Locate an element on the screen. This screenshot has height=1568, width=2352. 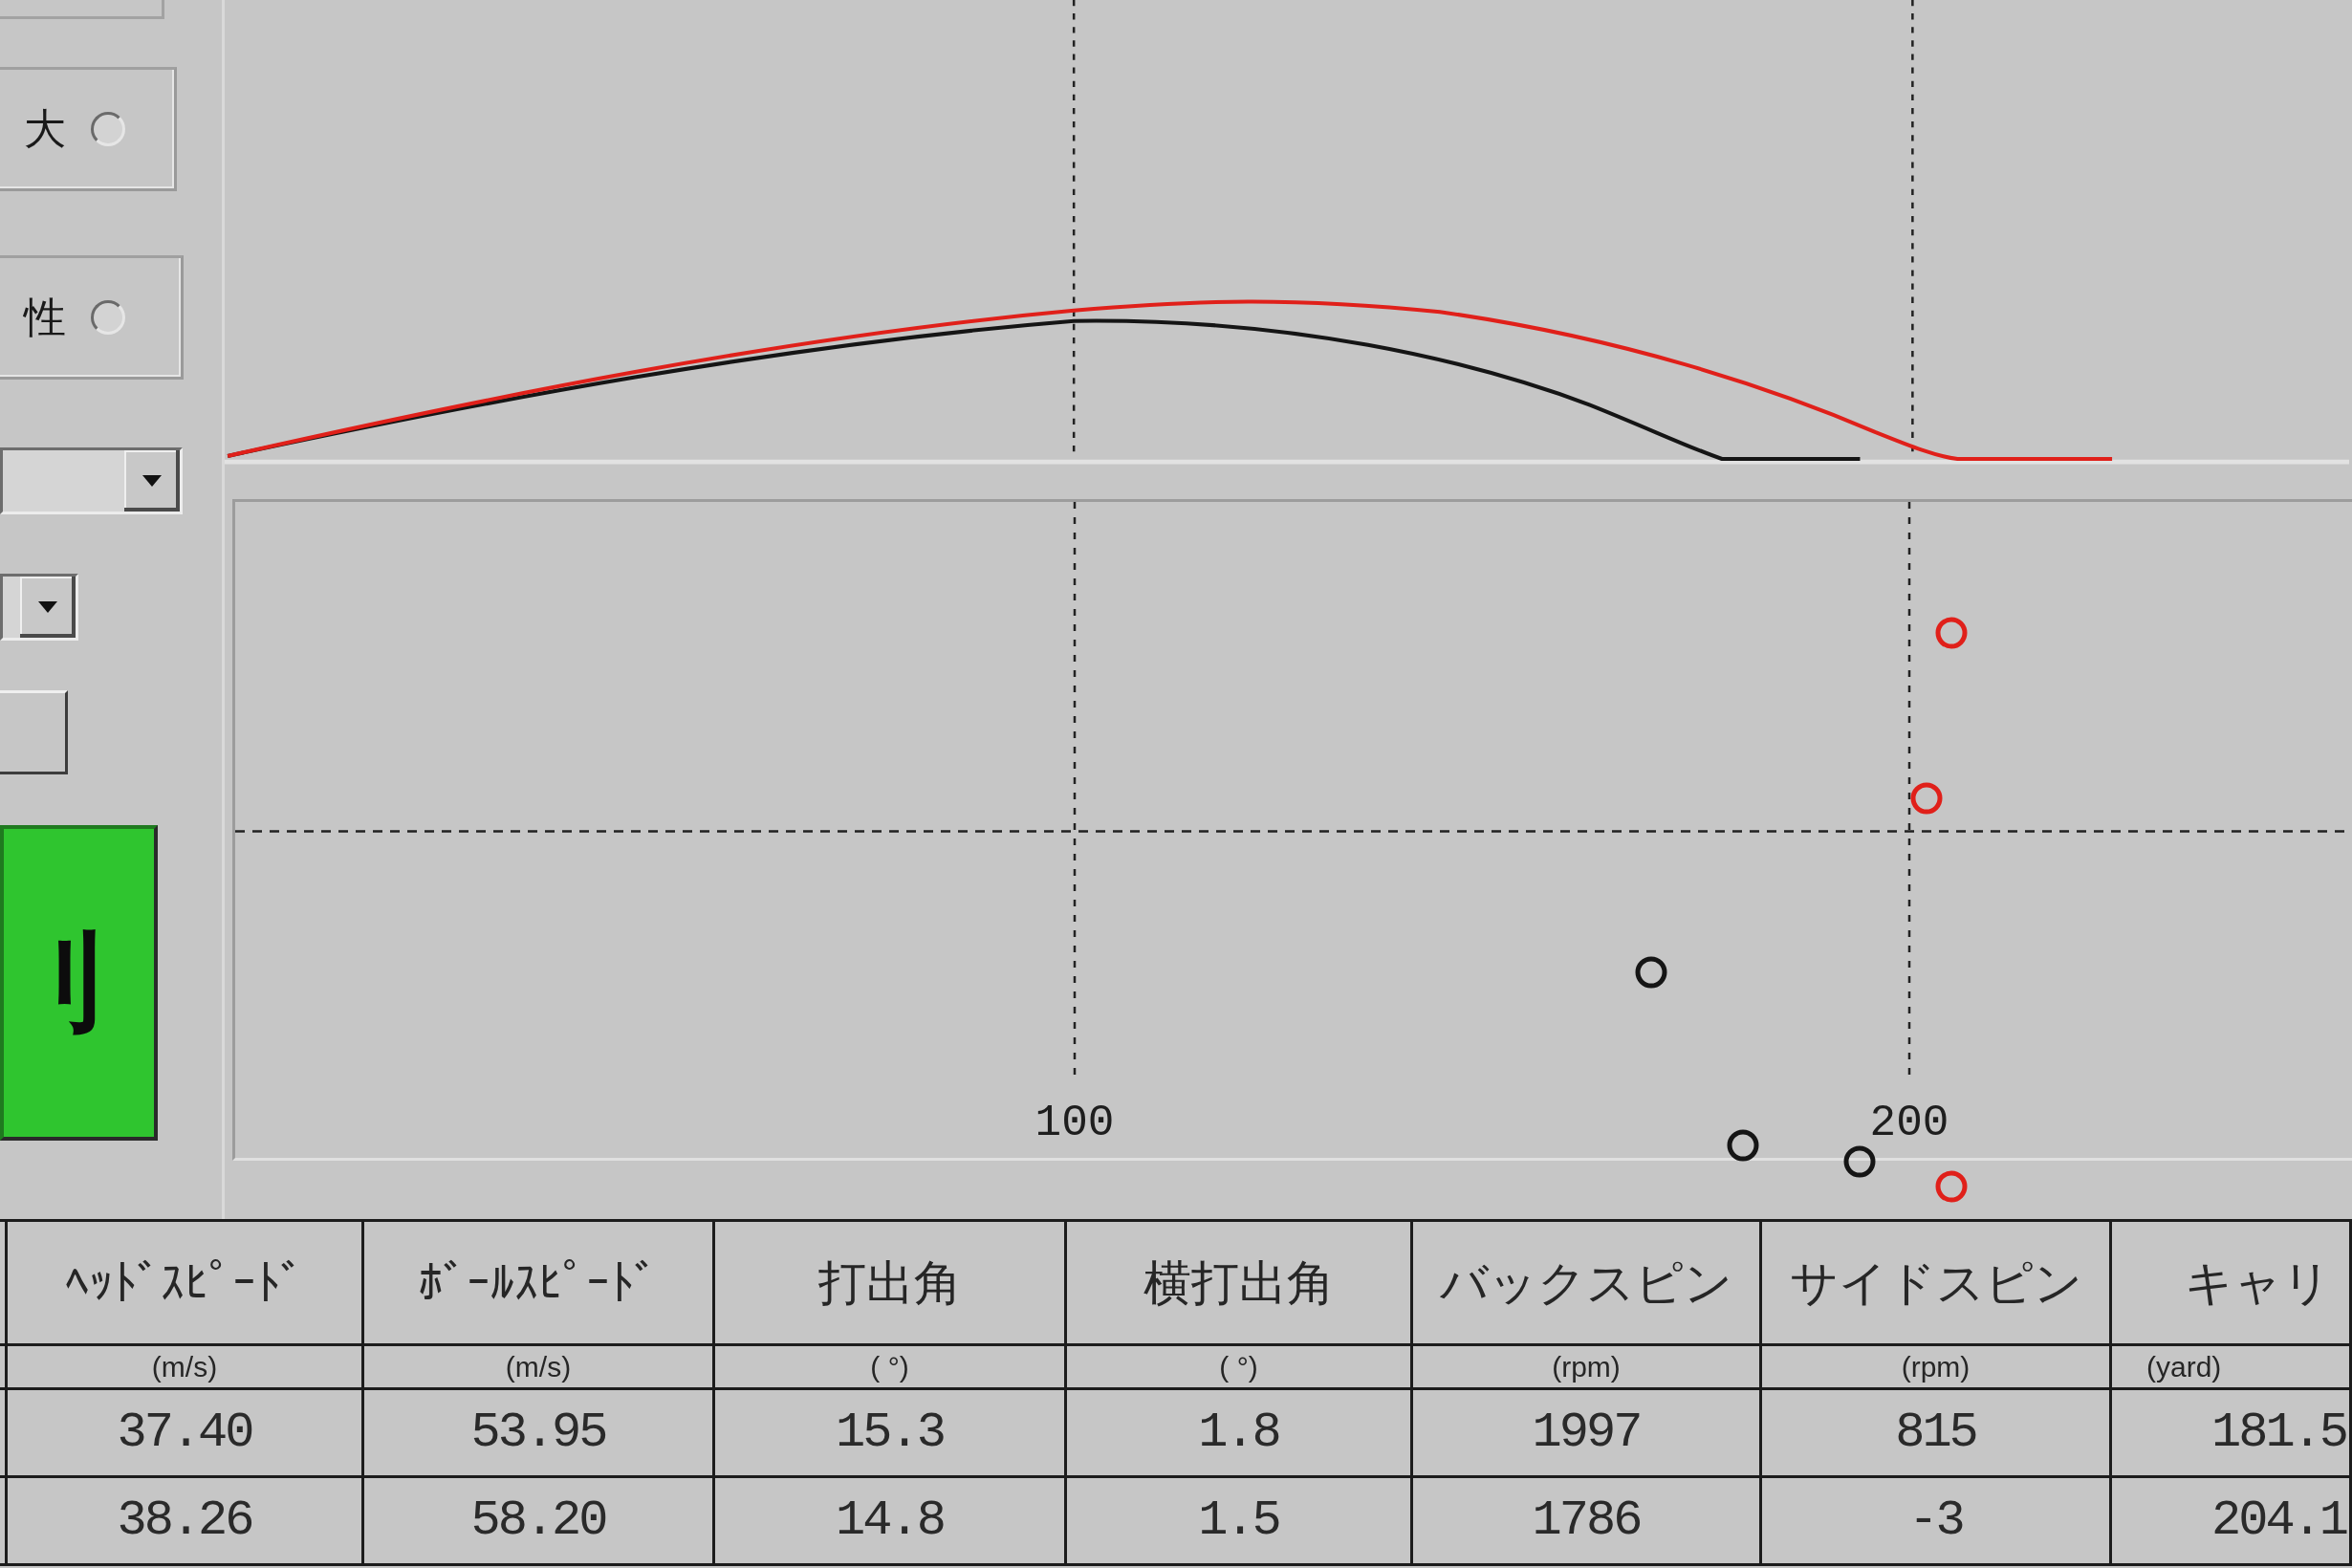
table-cell: 1997 is located at coordinates (1587, 1434).